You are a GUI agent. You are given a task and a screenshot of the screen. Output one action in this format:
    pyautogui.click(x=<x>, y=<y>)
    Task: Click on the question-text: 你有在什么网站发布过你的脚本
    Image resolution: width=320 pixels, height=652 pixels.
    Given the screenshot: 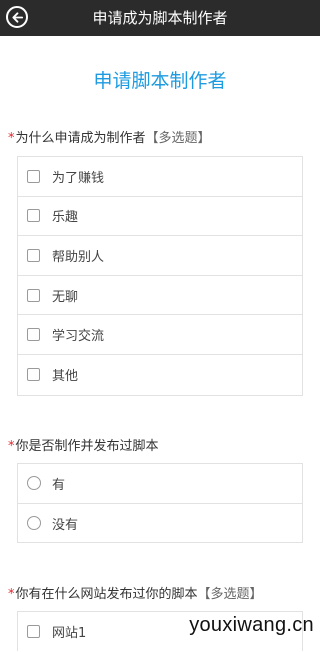 What is the action you would take?
    pyautogui.click(x=106, y=594)
    